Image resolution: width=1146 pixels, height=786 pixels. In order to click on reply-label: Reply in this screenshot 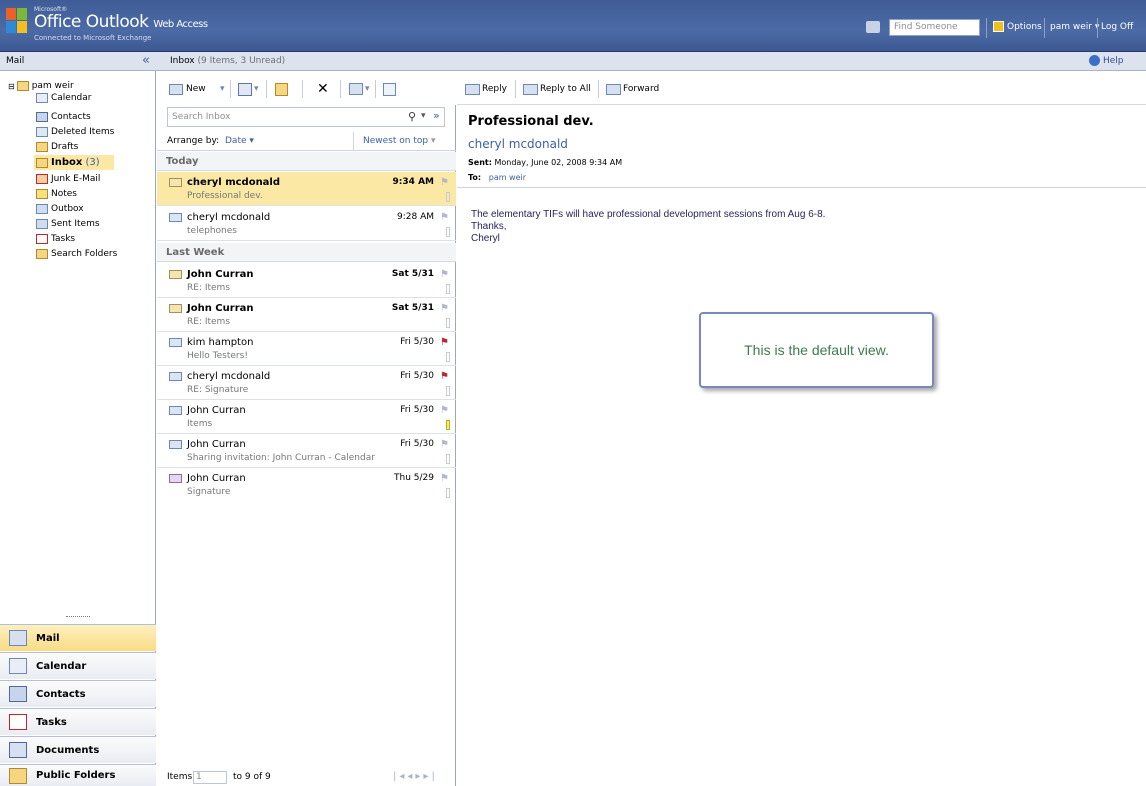, I will do `click(494, 89)`.